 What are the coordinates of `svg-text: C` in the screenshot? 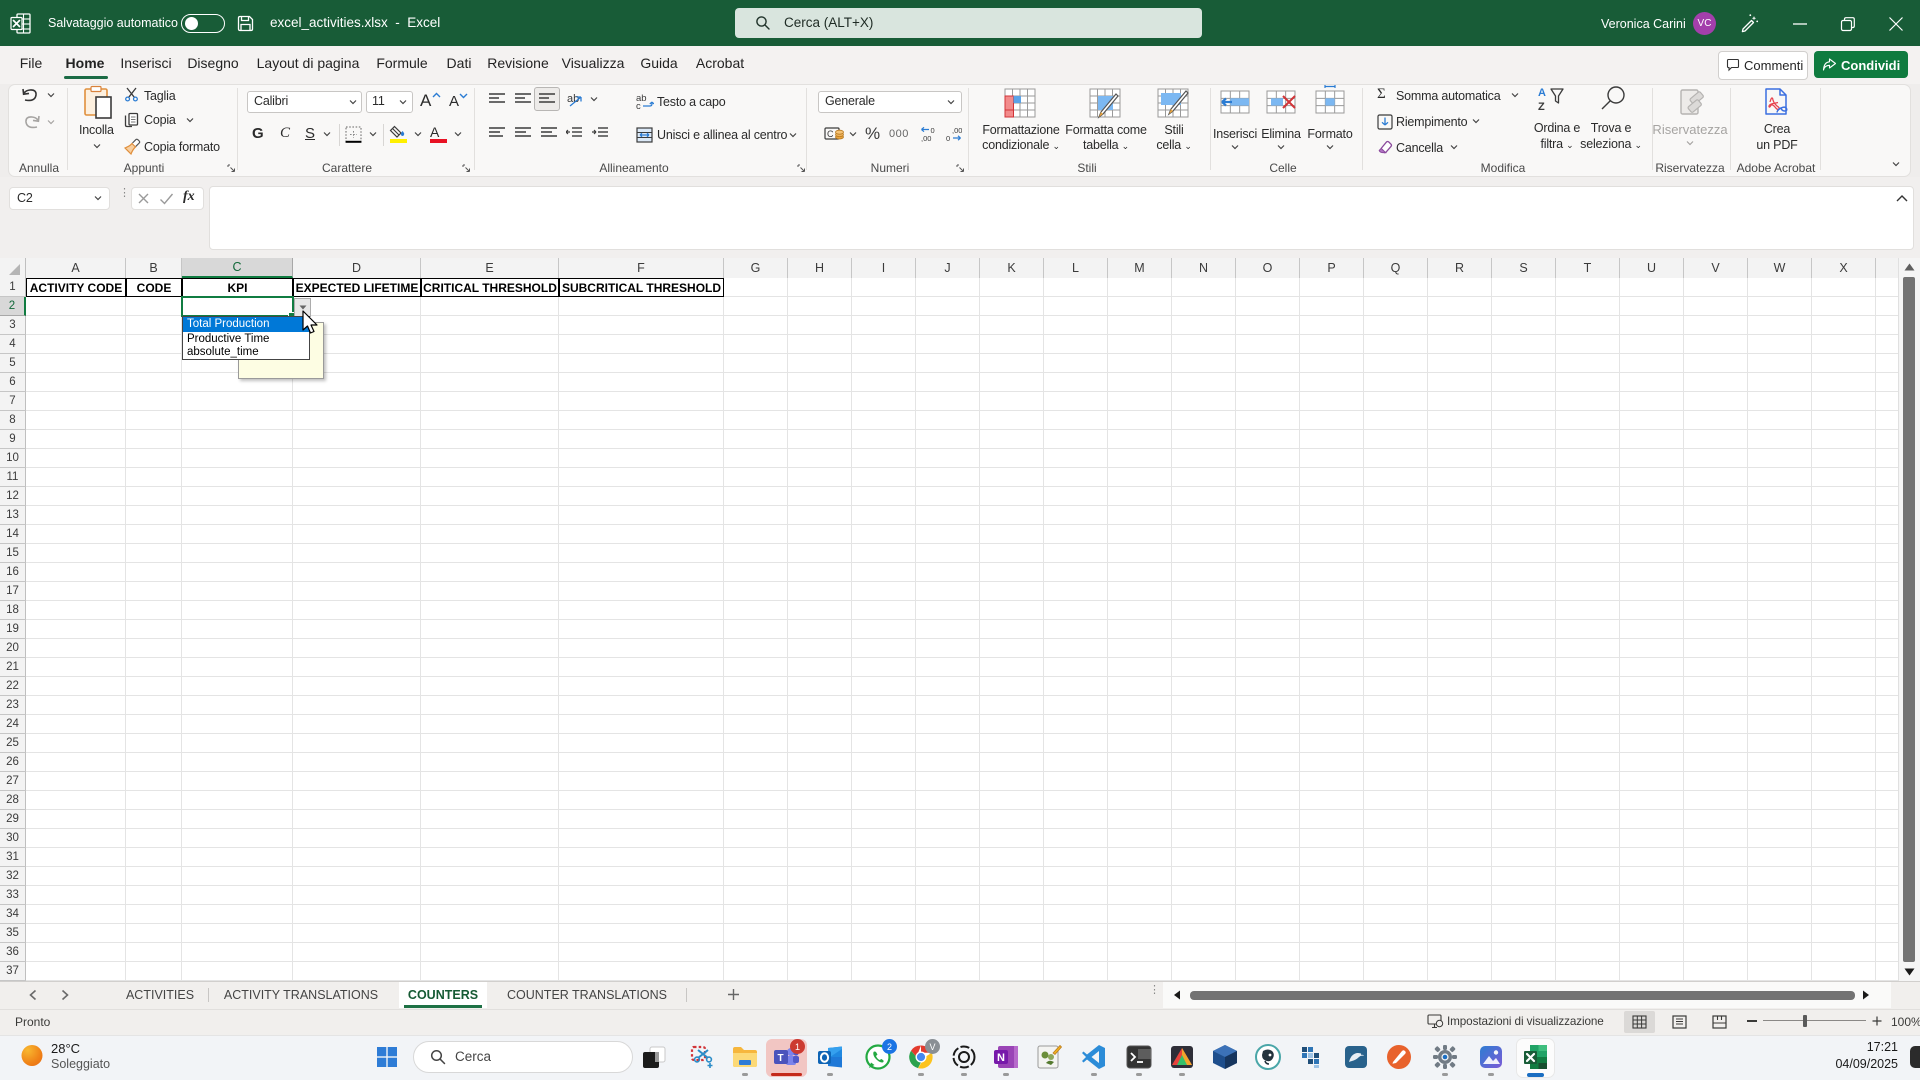 It's located at (830, 134).